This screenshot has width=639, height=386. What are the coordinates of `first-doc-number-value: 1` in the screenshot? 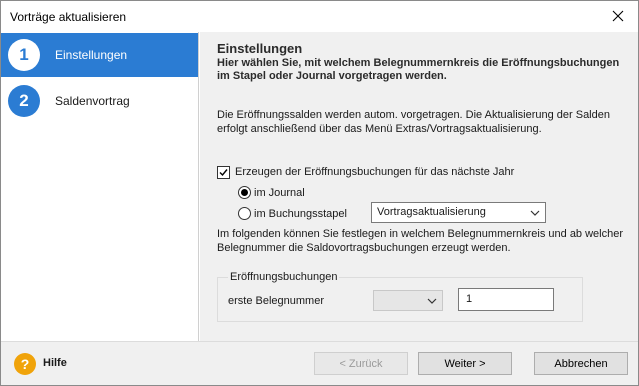 It's located at (469, 299).